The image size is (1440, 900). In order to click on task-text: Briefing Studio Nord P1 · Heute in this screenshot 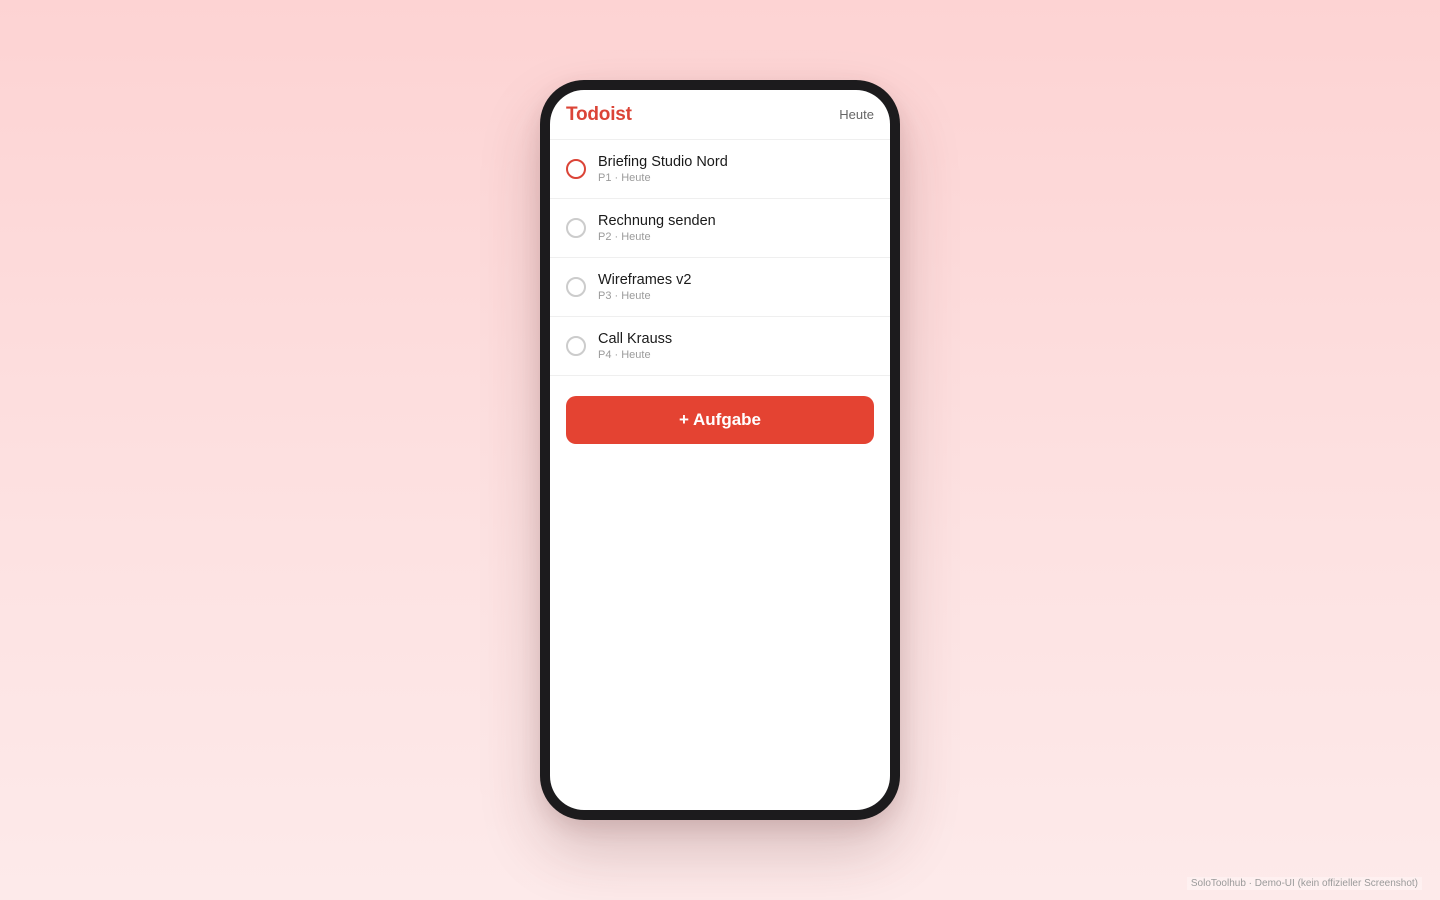, I will do `click(663, 169)`.